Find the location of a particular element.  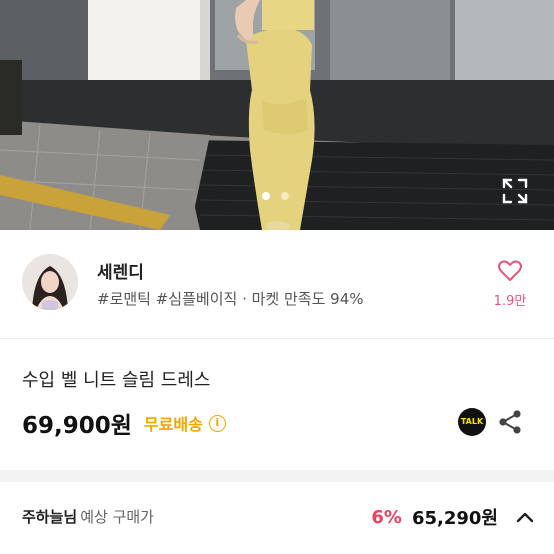

member-price: 65,290원 is located at coordinates (454, 518).